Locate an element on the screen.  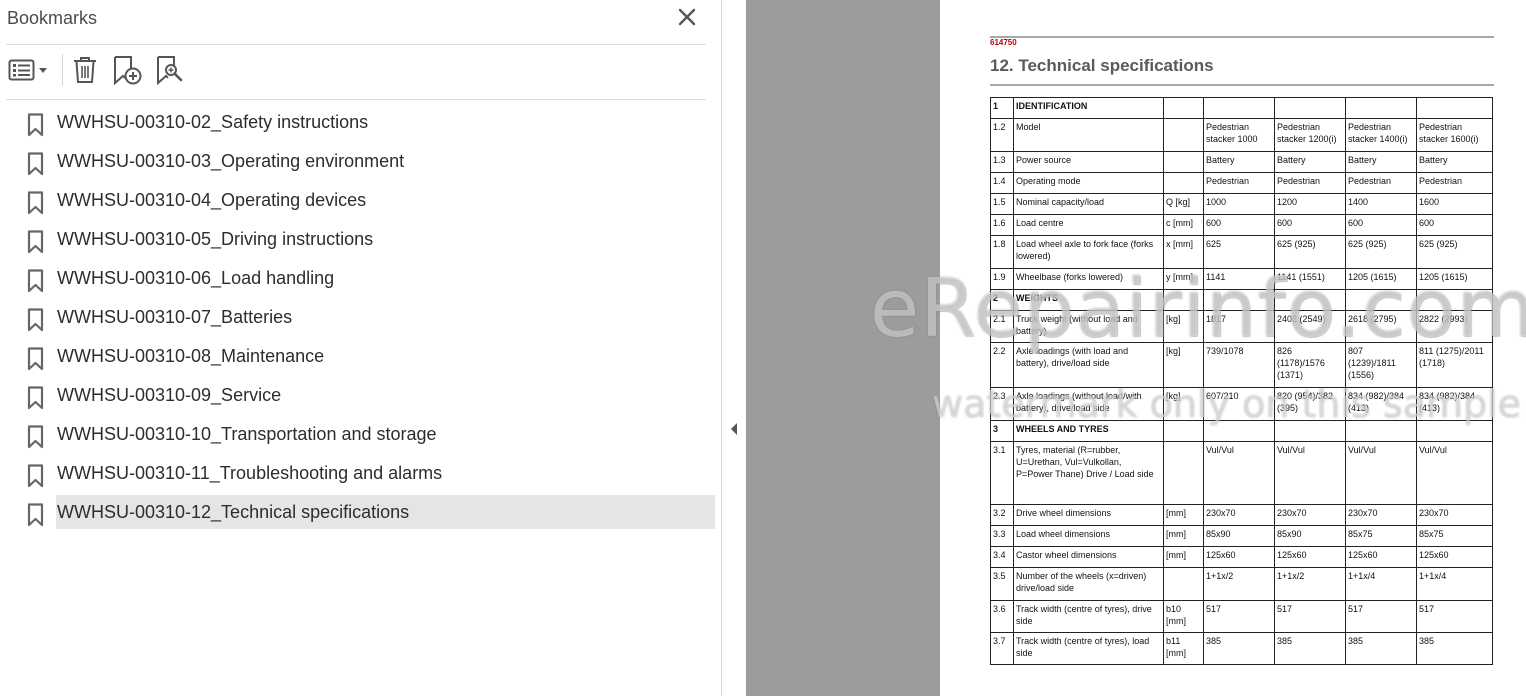
spec-value-cell: 2402 (2549) is located at coordinates (1310, 326).